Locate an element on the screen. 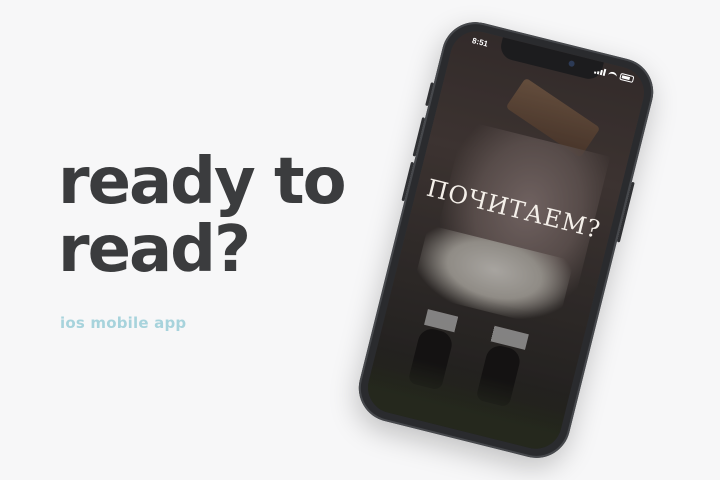  hero-headline: ready to read? is located at coordinates (202, 216).